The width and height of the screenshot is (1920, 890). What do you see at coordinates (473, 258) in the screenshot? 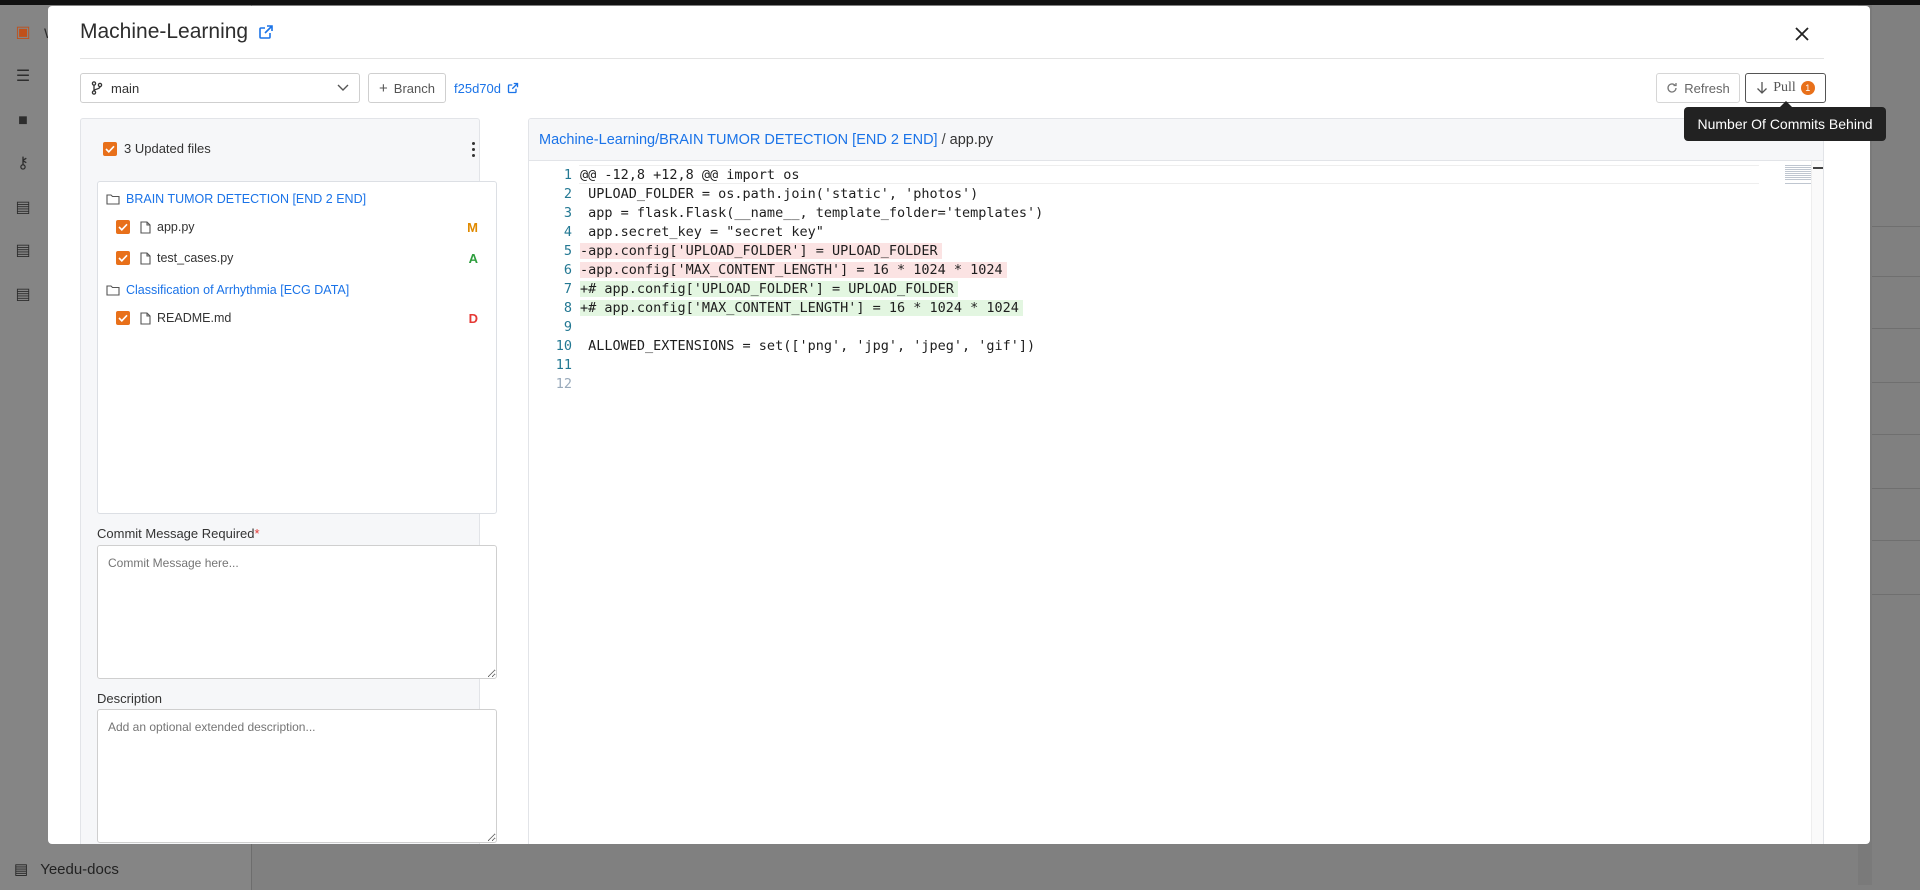
I see `file-status-added: A` at bounding box center [473, 258].